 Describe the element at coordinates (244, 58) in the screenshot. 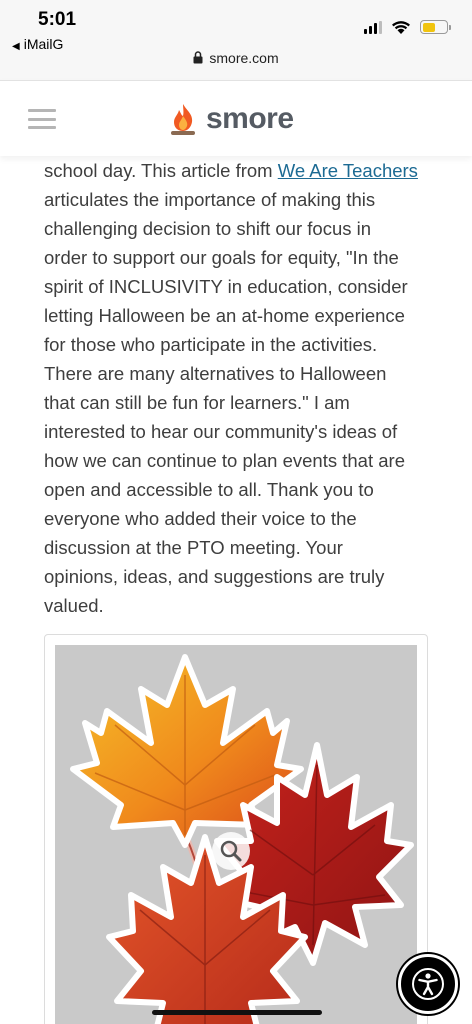

I see `url-text: smore.com` at that location.